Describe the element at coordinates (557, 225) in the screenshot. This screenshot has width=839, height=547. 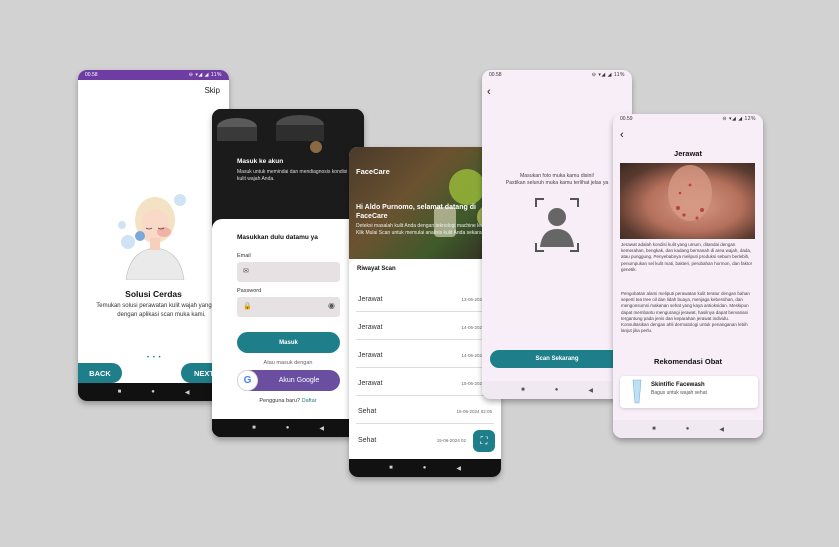
I see `face-placeholder-icon` at that location.